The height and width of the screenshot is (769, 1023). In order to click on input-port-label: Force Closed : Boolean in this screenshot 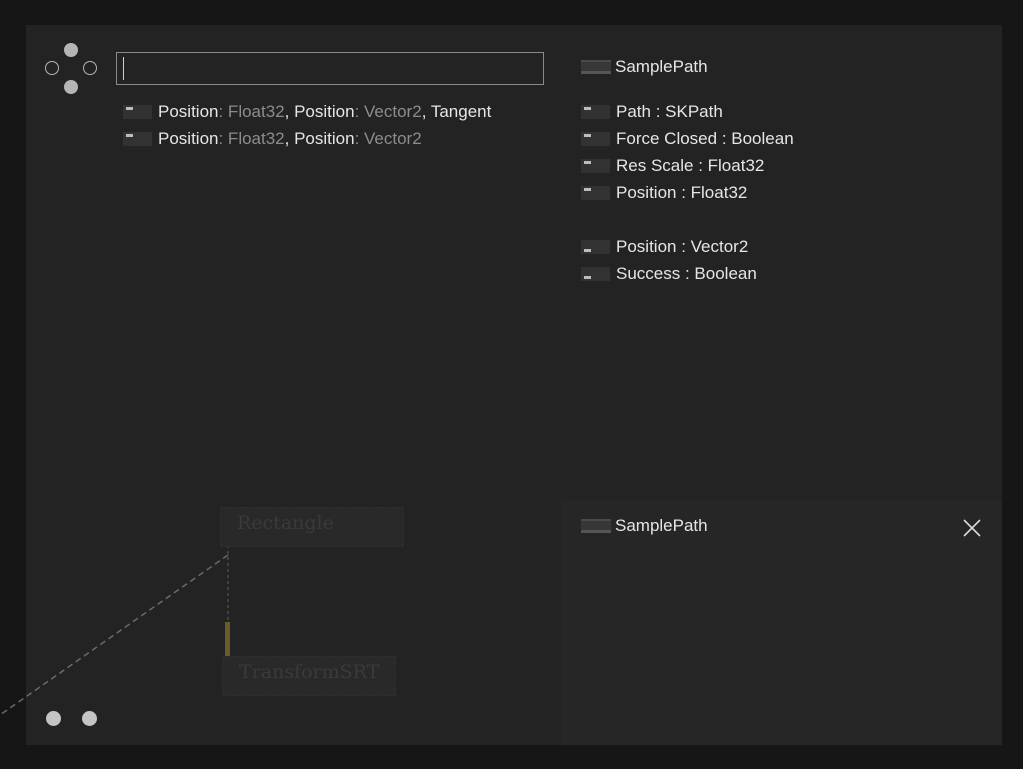, I will do `click(705, 138)`.